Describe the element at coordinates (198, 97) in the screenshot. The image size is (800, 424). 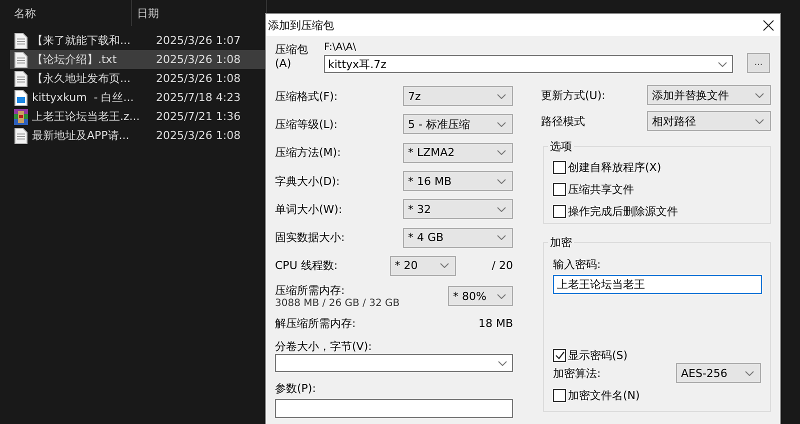
I see `file-date: 2025/7/18 4:23` at that location.